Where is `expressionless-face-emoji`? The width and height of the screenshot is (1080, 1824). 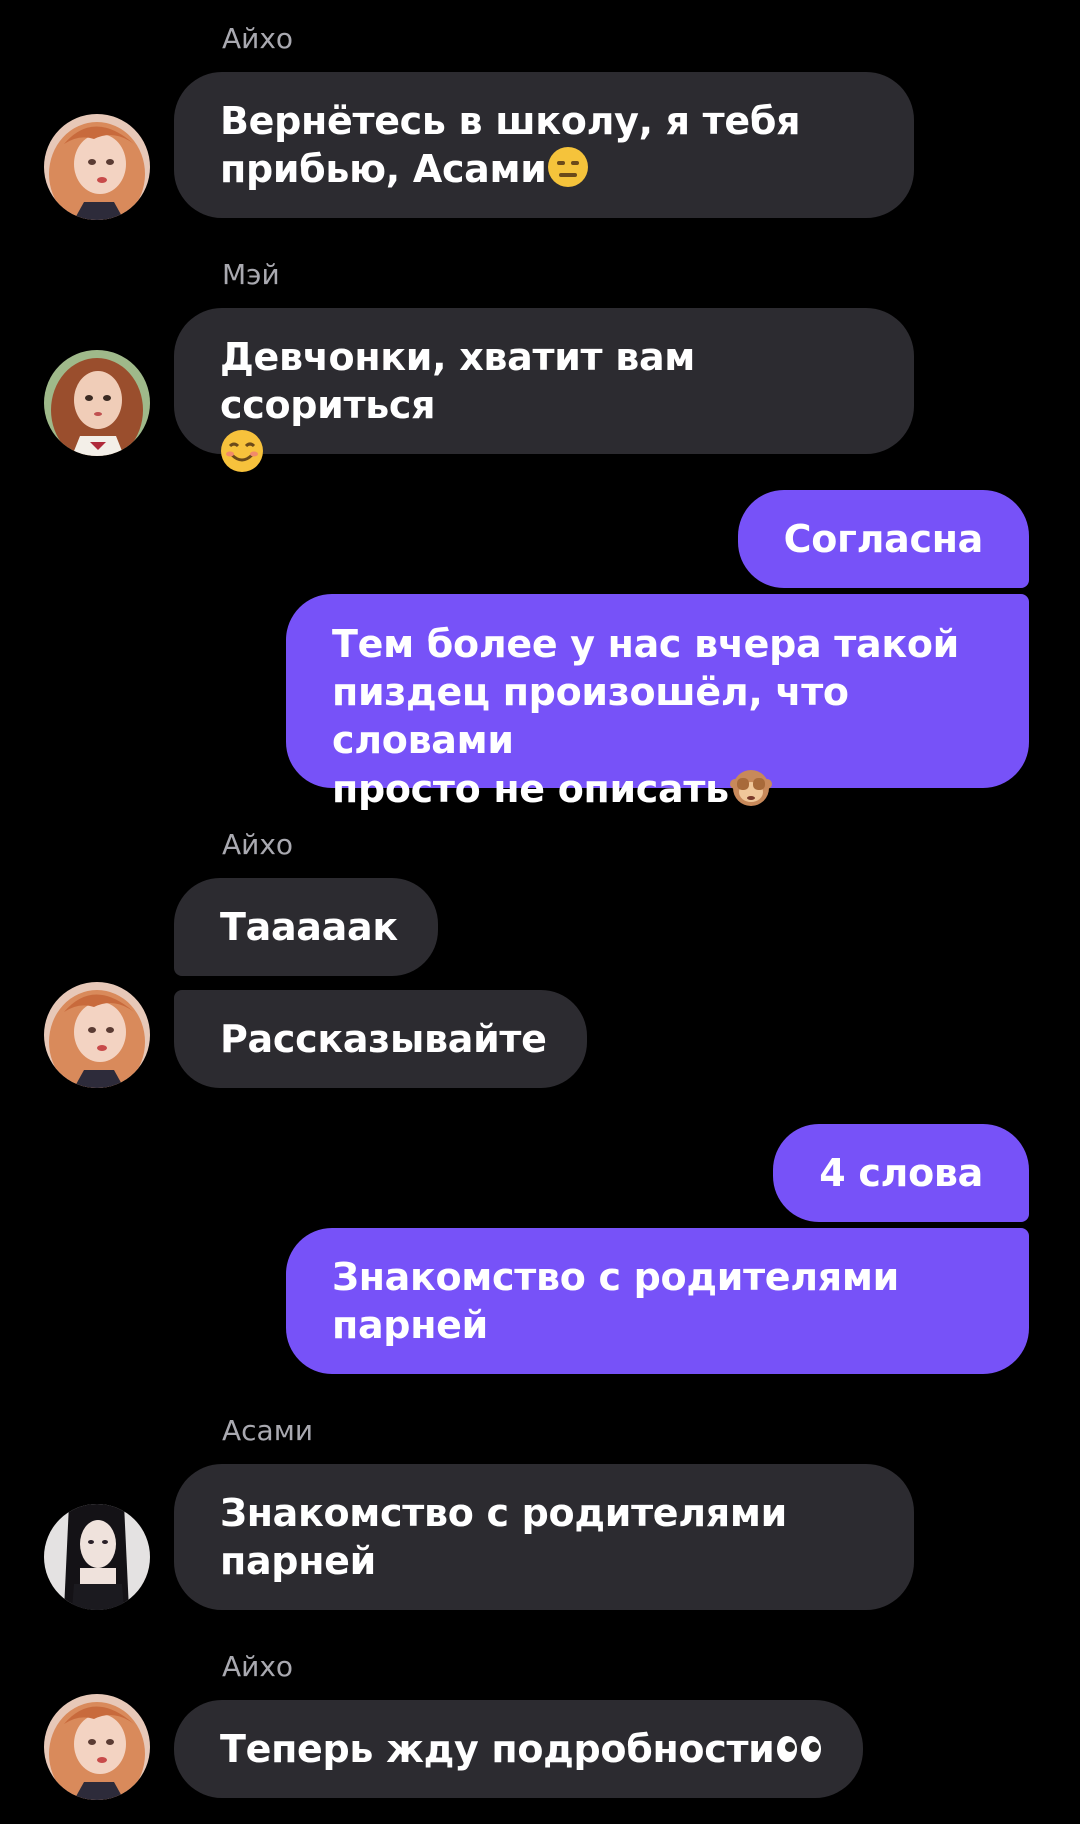 expressionless-face-emoji is located at coordinates (568, 172).